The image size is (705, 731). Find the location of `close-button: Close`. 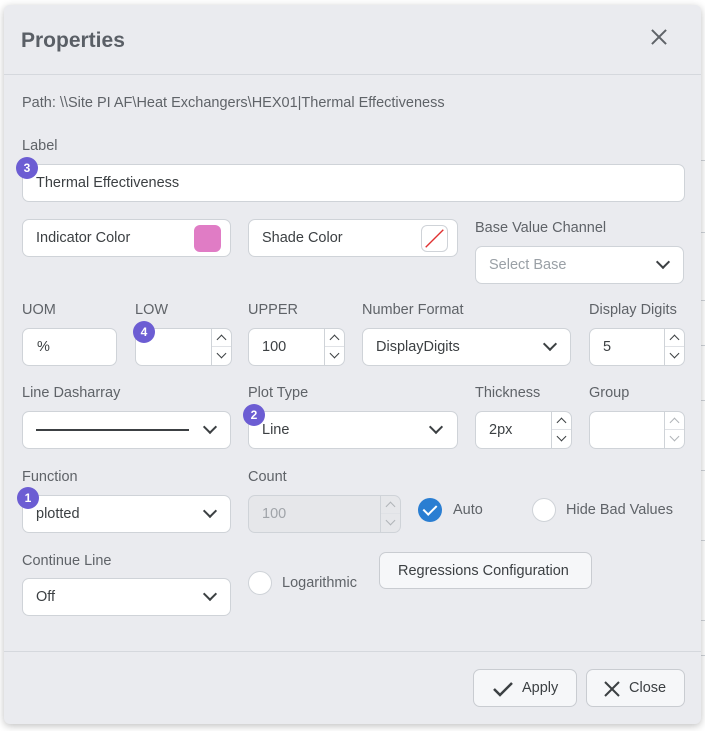

close-button: Close is located at coordinates (635, 688).